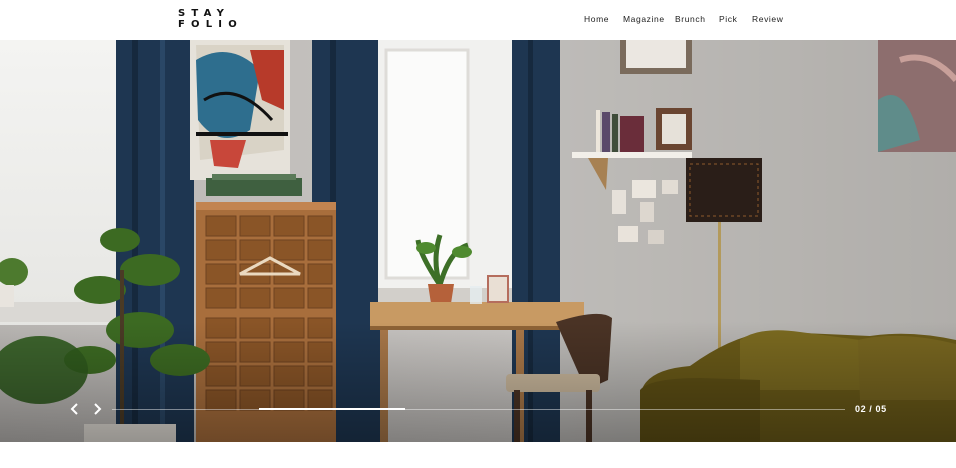  I want to click on nav-review: Review, so click(767, 19).